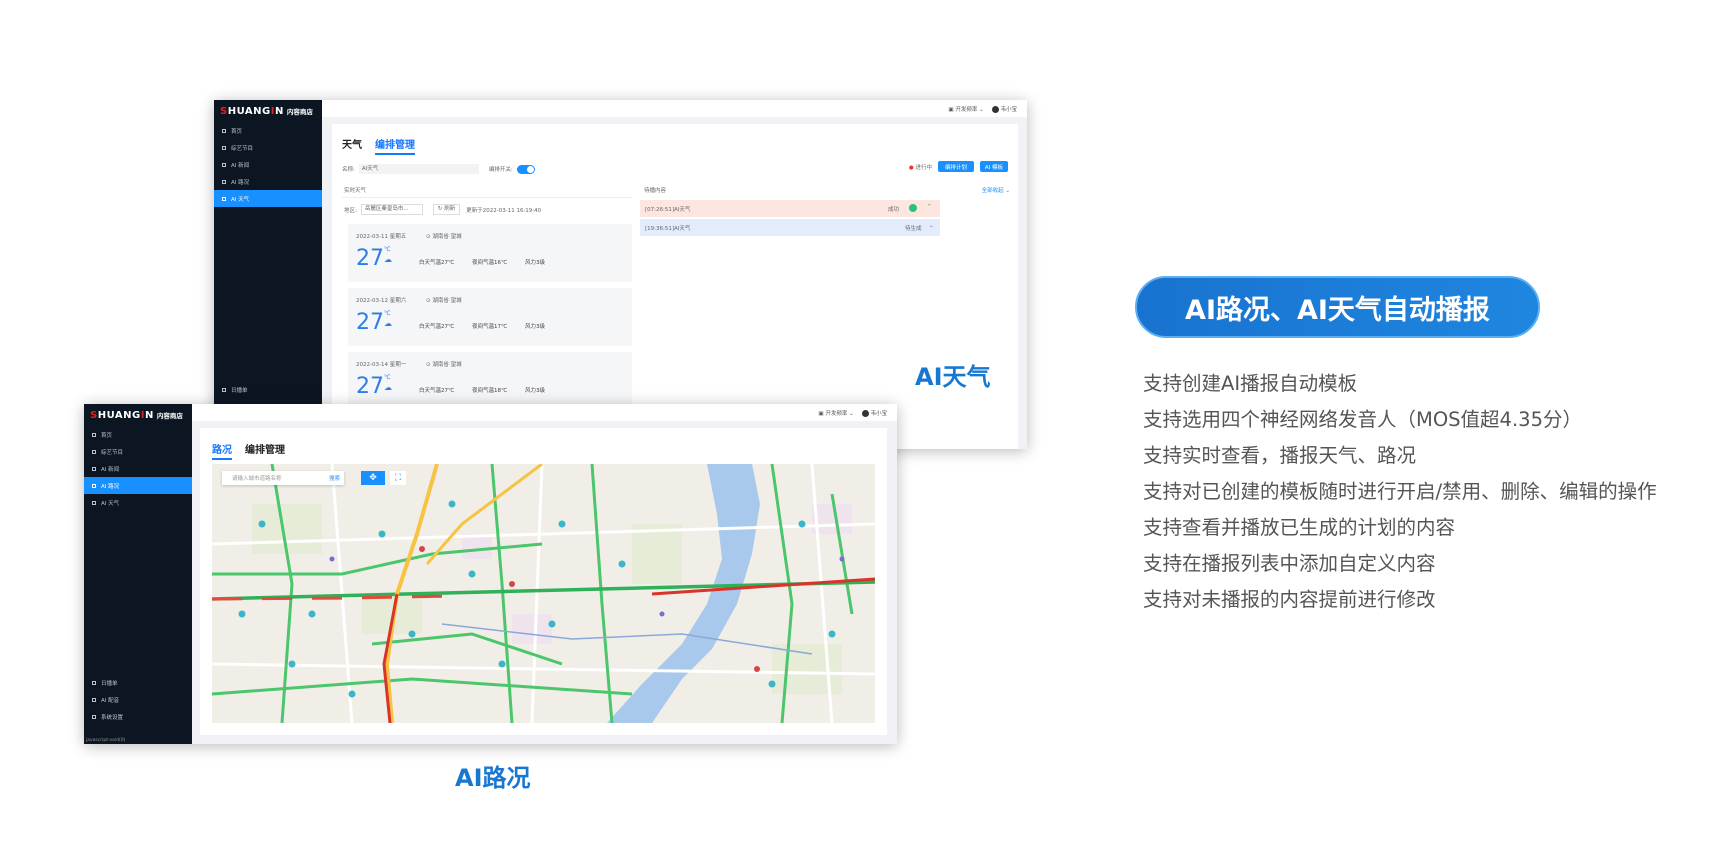 The width and height of the screenshot is (1725, 855). I want to click on feature-item: 支持选用四个神经网络发音人（MOS值超4.35分）, so click(1362, 419).